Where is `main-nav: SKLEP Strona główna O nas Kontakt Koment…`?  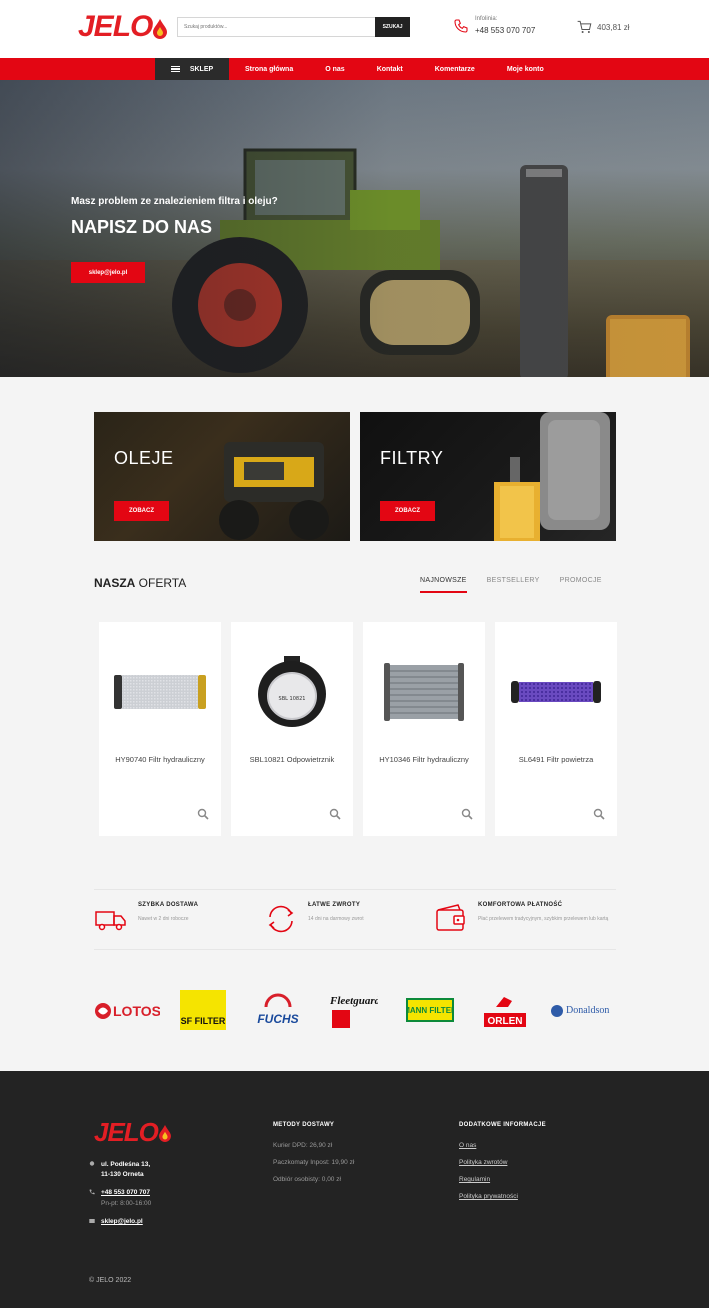 main-nav: SKLEP Strona główna O nas Kontakt Koment… is located at coordinates (354, 69).